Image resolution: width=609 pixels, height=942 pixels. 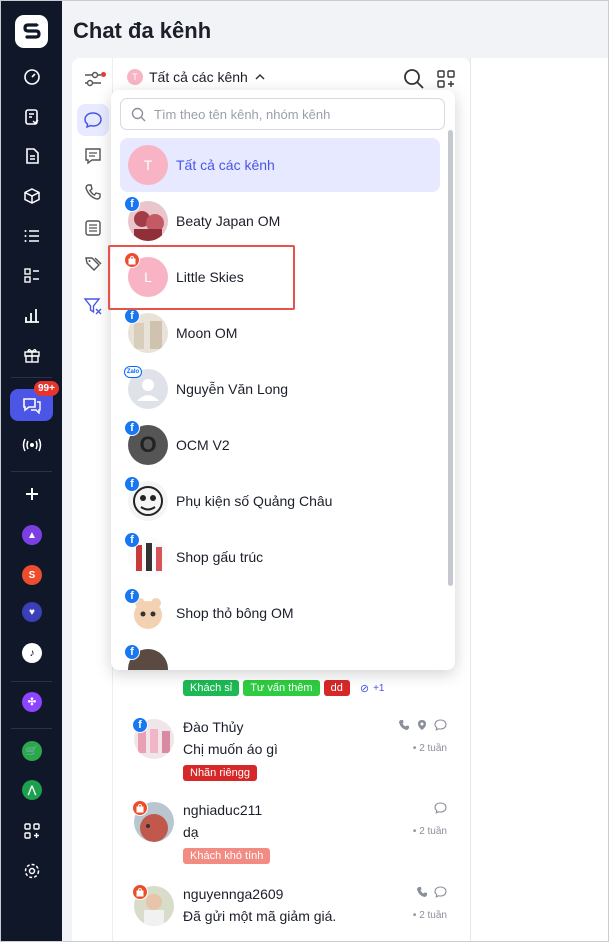 I want to click on channel-option: f Moon OM, so click(x=280, y=333).